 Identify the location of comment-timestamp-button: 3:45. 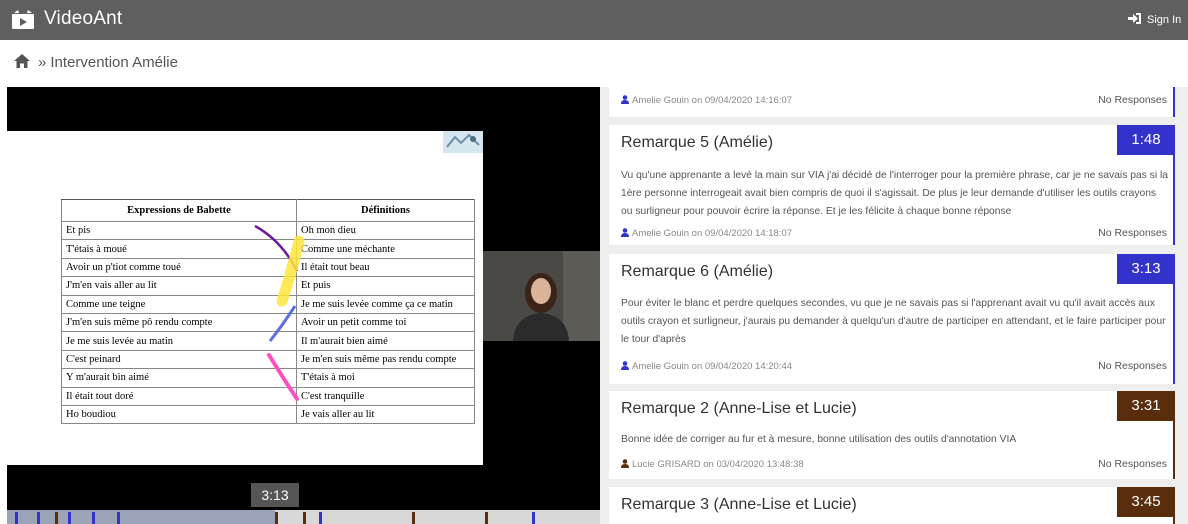
(1146, 502).